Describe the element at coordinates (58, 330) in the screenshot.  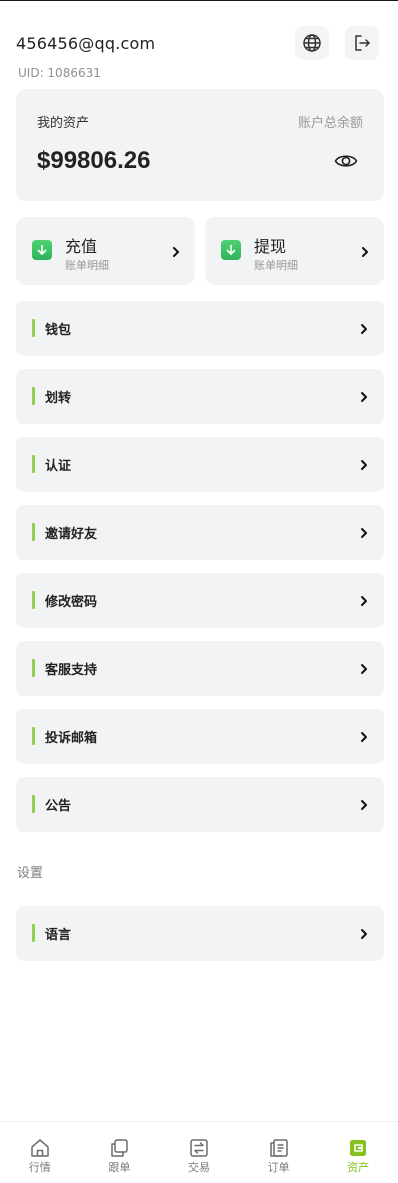
I see `menu-item-label: 钱包` at that location.